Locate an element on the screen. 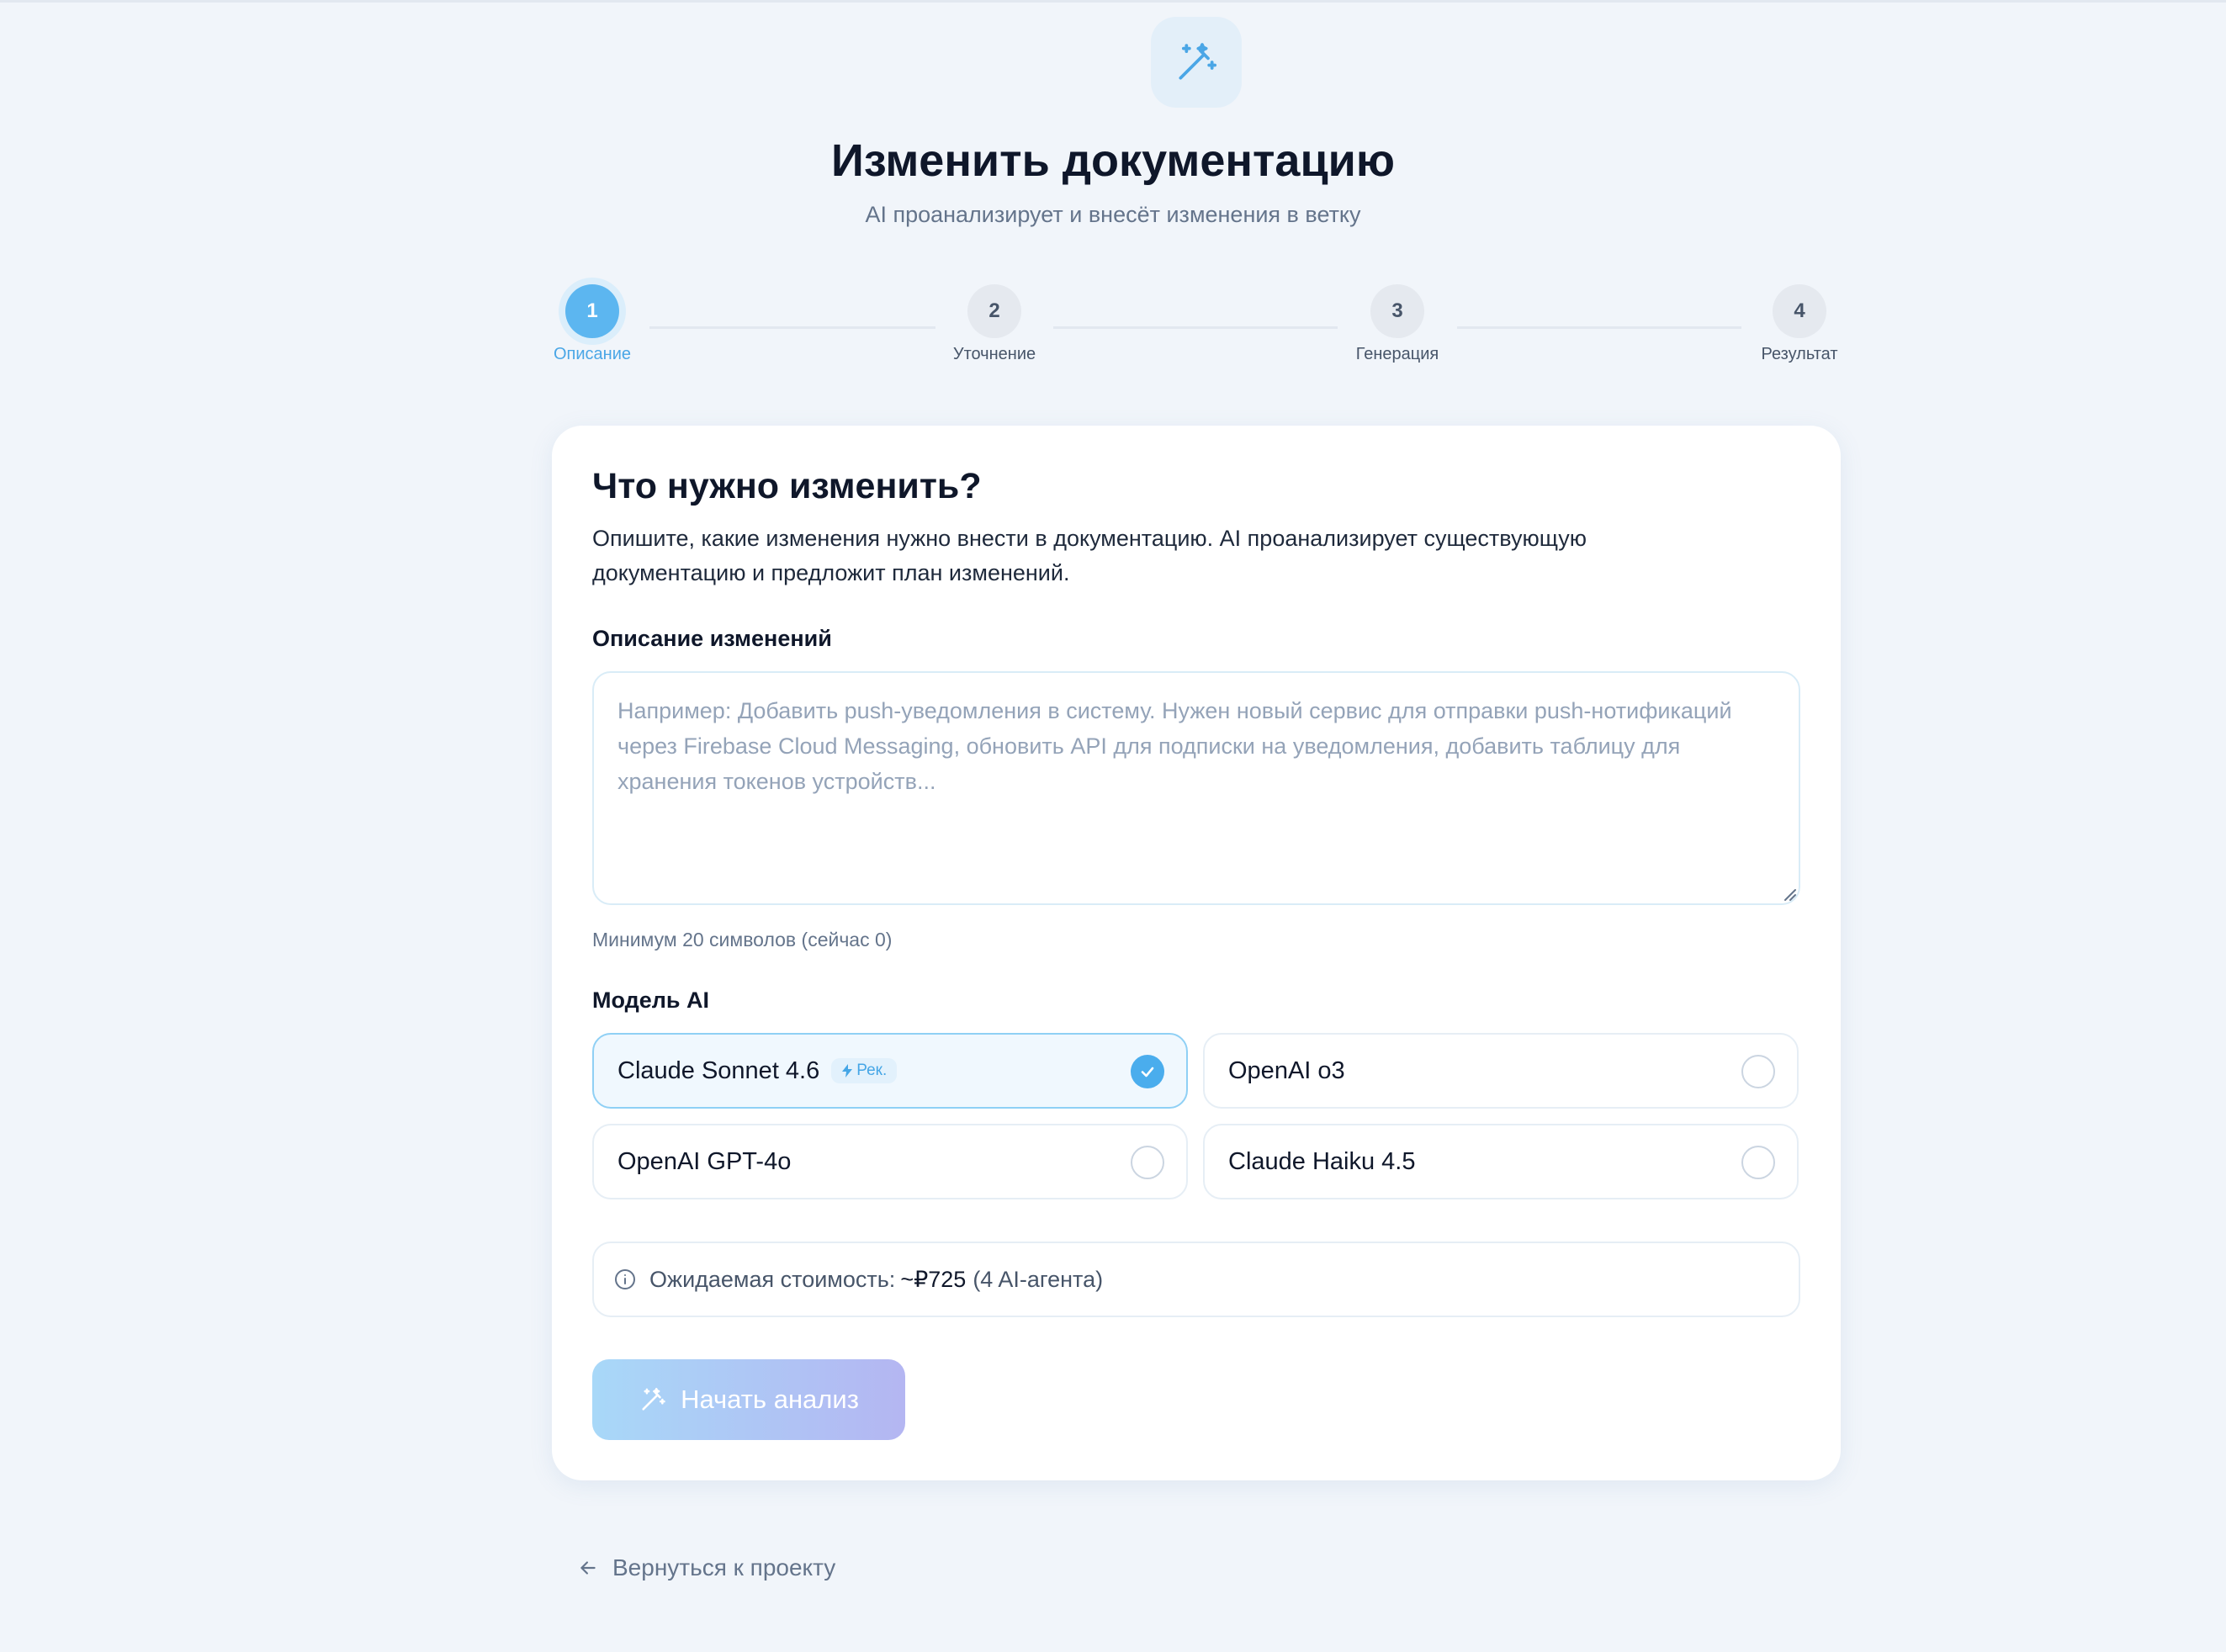  model-name: Claude Haiku 4.5 is located at coordinates (1322, 1161).